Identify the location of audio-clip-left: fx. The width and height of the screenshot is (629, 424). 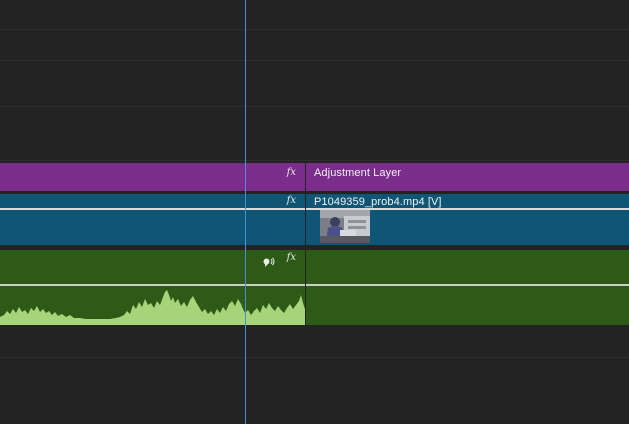
(152, 287).